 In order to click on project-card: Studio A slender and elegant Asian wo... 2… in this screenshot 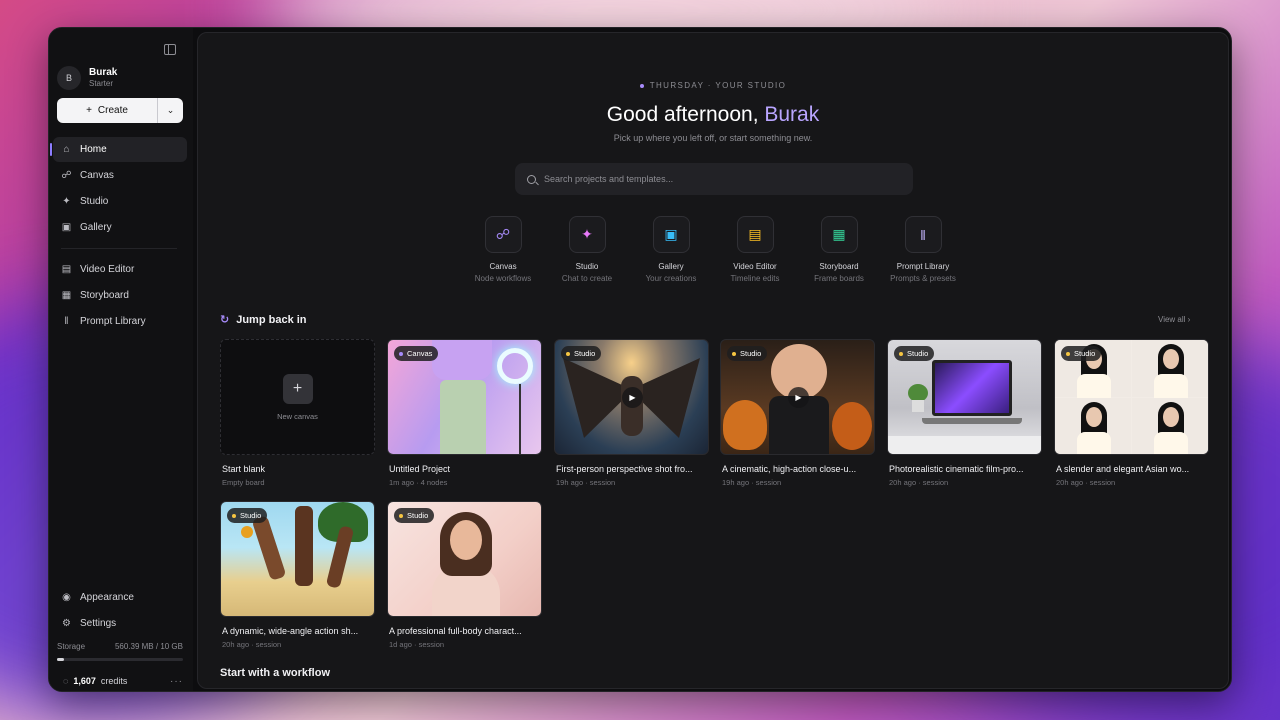, I will do `click(1131, 413)`.